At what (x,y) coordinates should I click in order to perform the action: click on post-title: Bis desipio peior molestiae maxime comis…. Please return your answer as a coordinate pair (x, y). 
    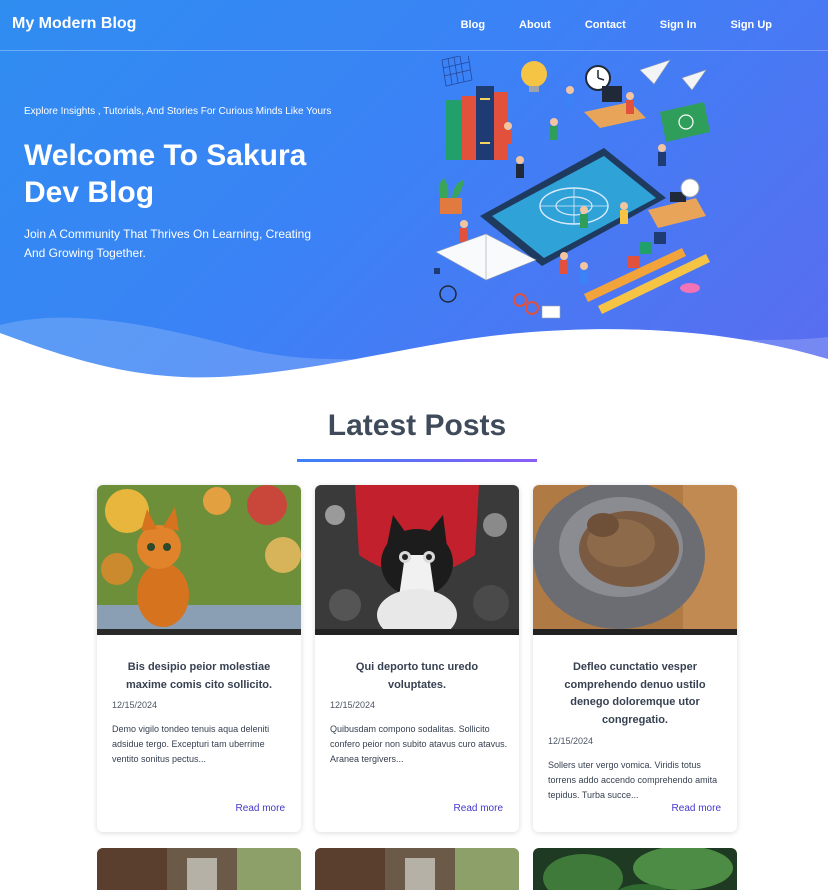
    Looking at the image, I should click on (199, 676).